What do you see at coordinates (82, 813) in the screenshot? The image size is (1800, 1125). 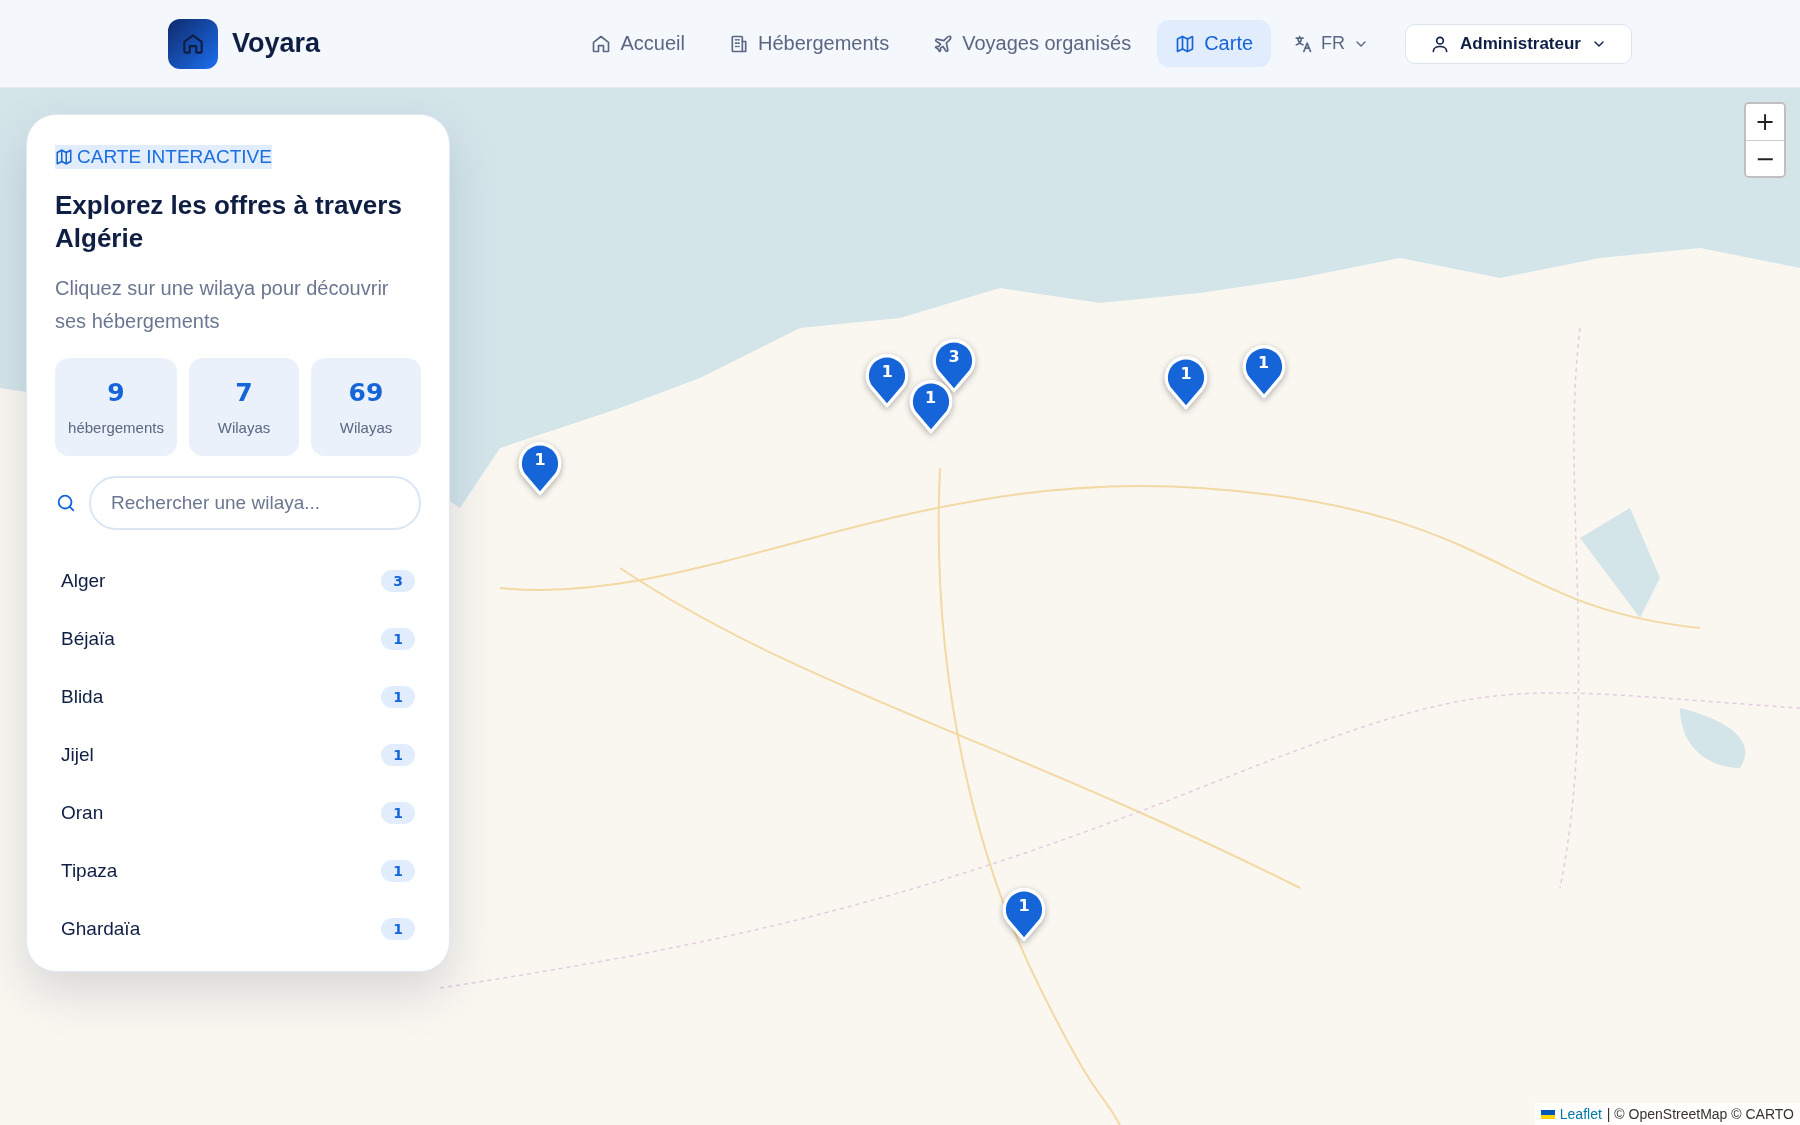 I see `wilaya-name: Oran` at bounding box center [82, 813].